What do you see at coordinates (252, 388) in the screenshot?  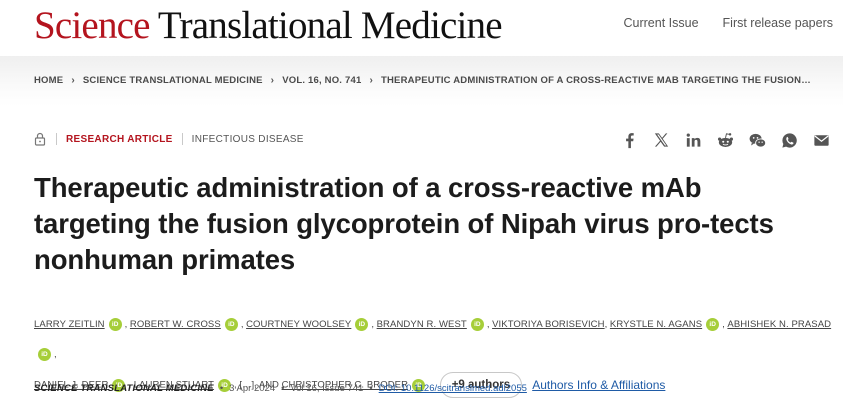 I see `citation-date: 3 Apr 2024` at bounding box center [252, 388].